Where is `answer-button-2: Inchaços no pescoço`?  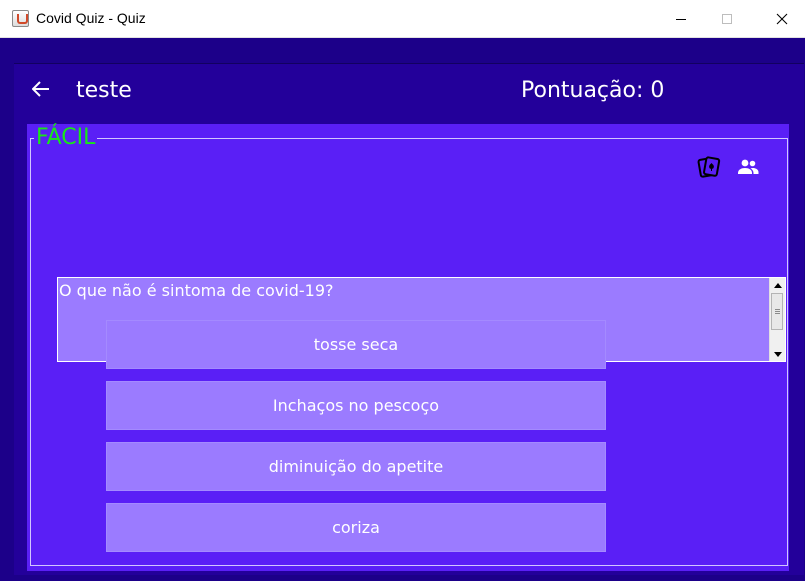 answer-button-2: Inchaços no pescoço is located at coordinates (356, 405).